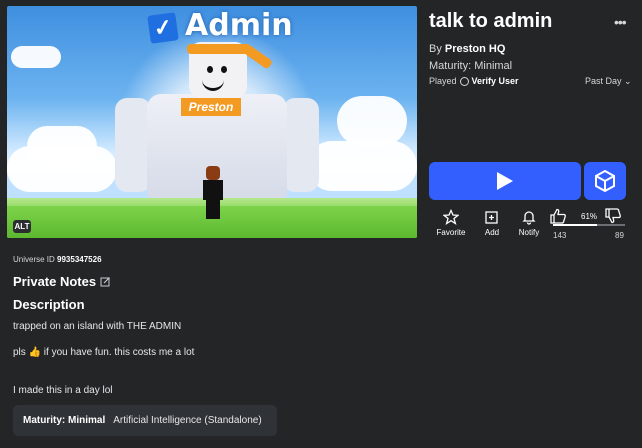  I want to click on private-notes-header: Private Notes, so click(62, 281).